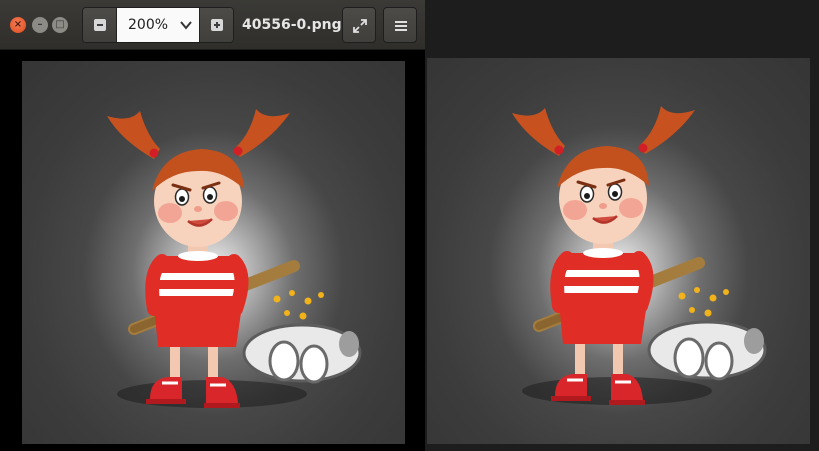  I want to click on fullscreen-icon, so click(360, 26).